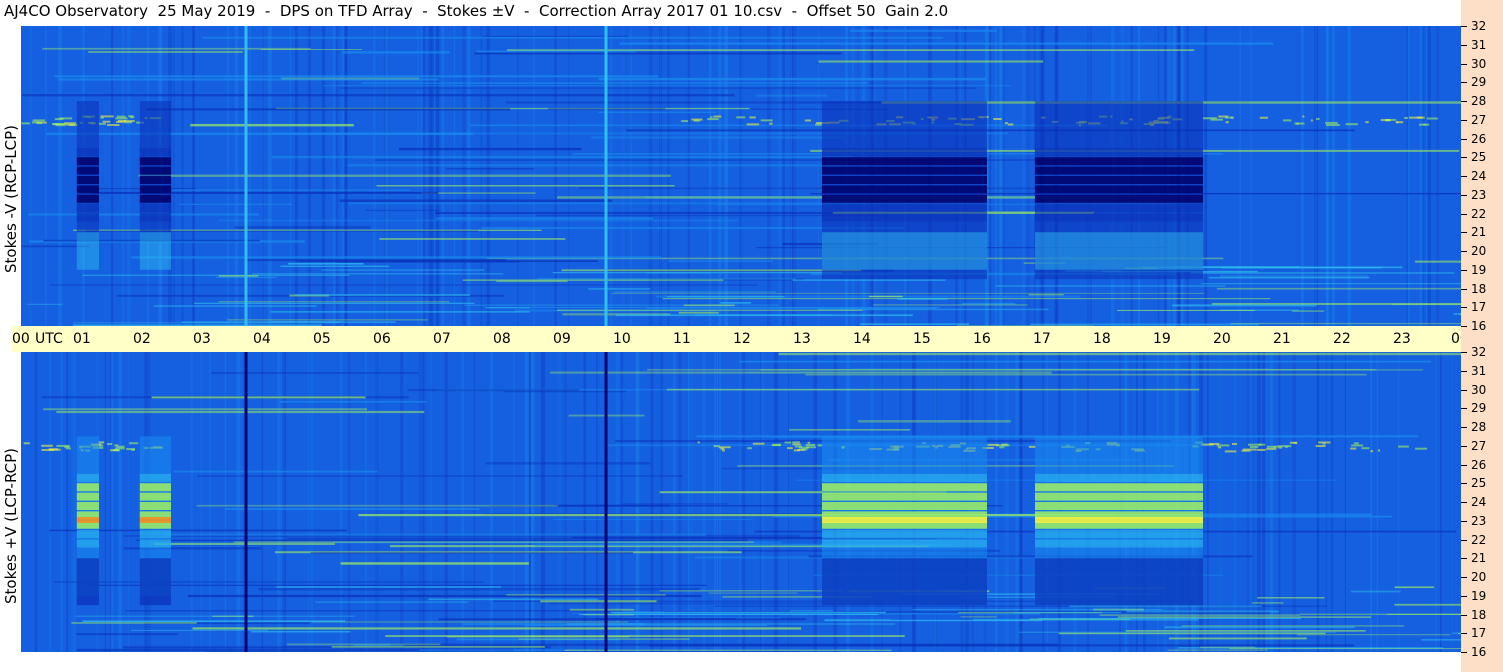  I want to click on freq-tick-label: 23, so click(1479, 520).